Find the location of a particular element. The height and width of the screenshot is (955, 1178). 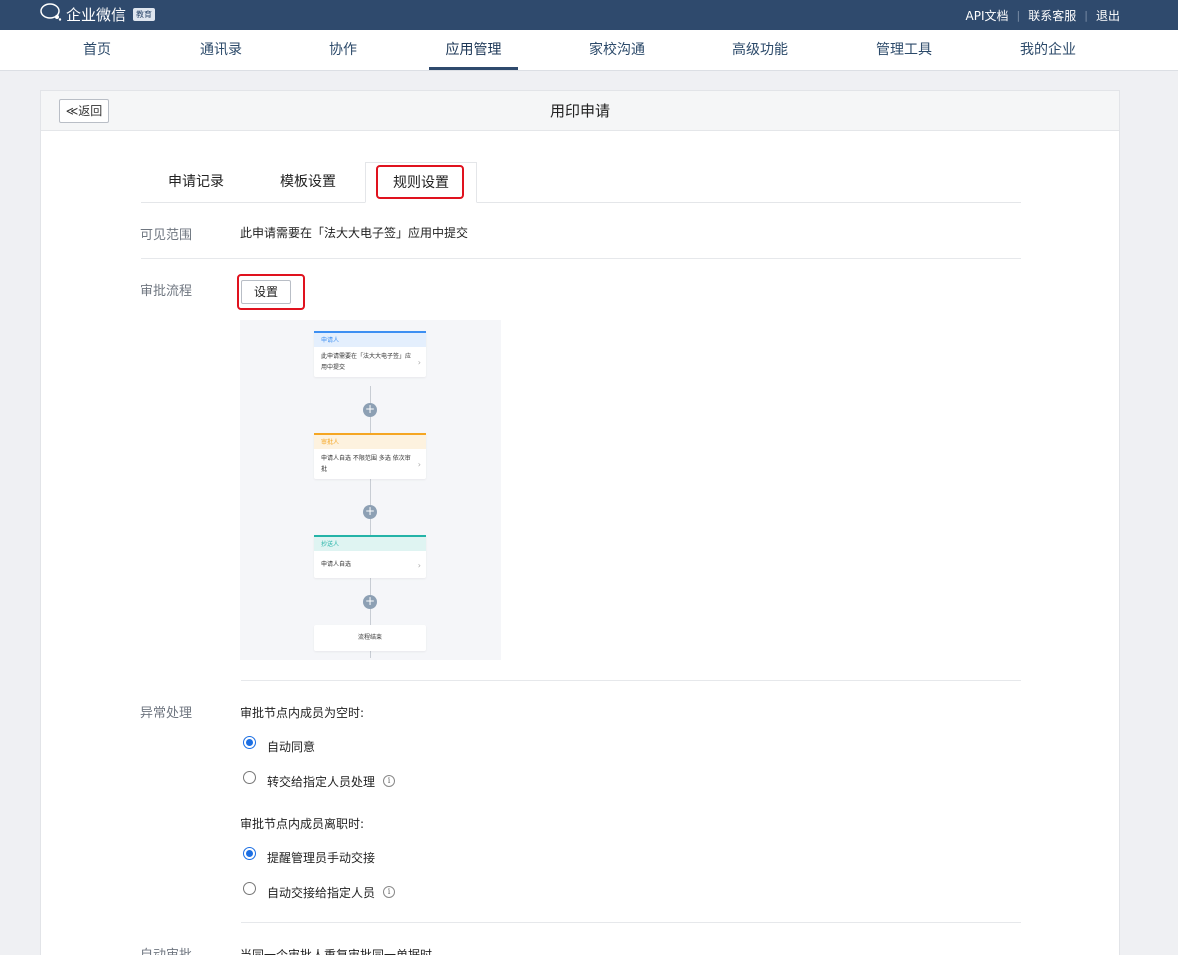

highlight-settings-button is located at coordinates (271, 292).